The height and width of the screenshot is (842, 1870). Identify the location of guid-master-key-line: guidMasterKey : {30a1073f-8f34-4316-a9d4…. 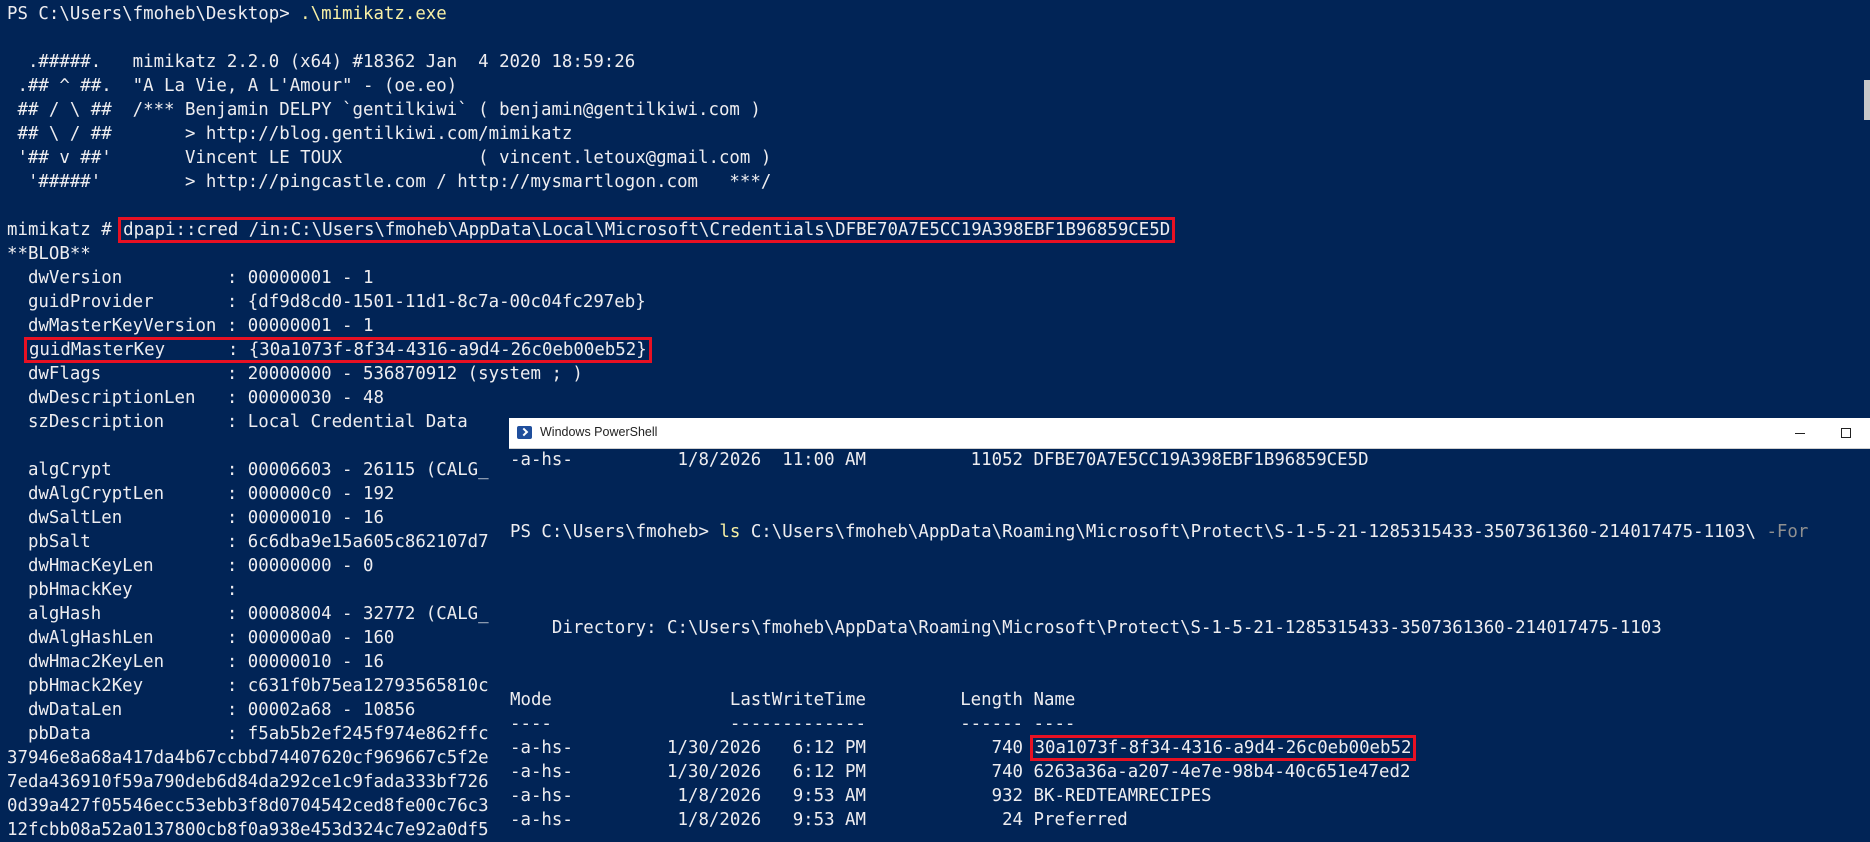
(591, 350).